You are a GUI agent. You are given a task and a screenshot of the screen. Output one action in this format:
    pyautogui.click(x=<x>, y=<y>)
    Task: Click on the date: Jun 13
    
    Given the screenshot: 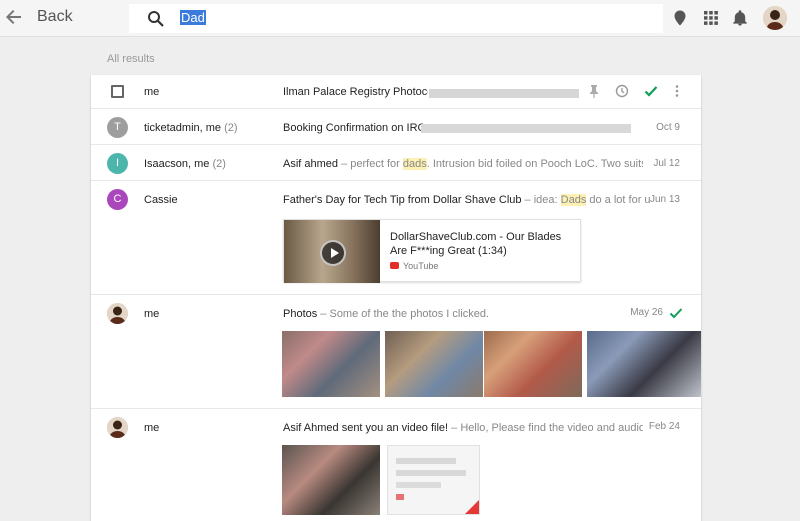 What is the action you would take?
    pyautogui.click(x=664, y=199)
    